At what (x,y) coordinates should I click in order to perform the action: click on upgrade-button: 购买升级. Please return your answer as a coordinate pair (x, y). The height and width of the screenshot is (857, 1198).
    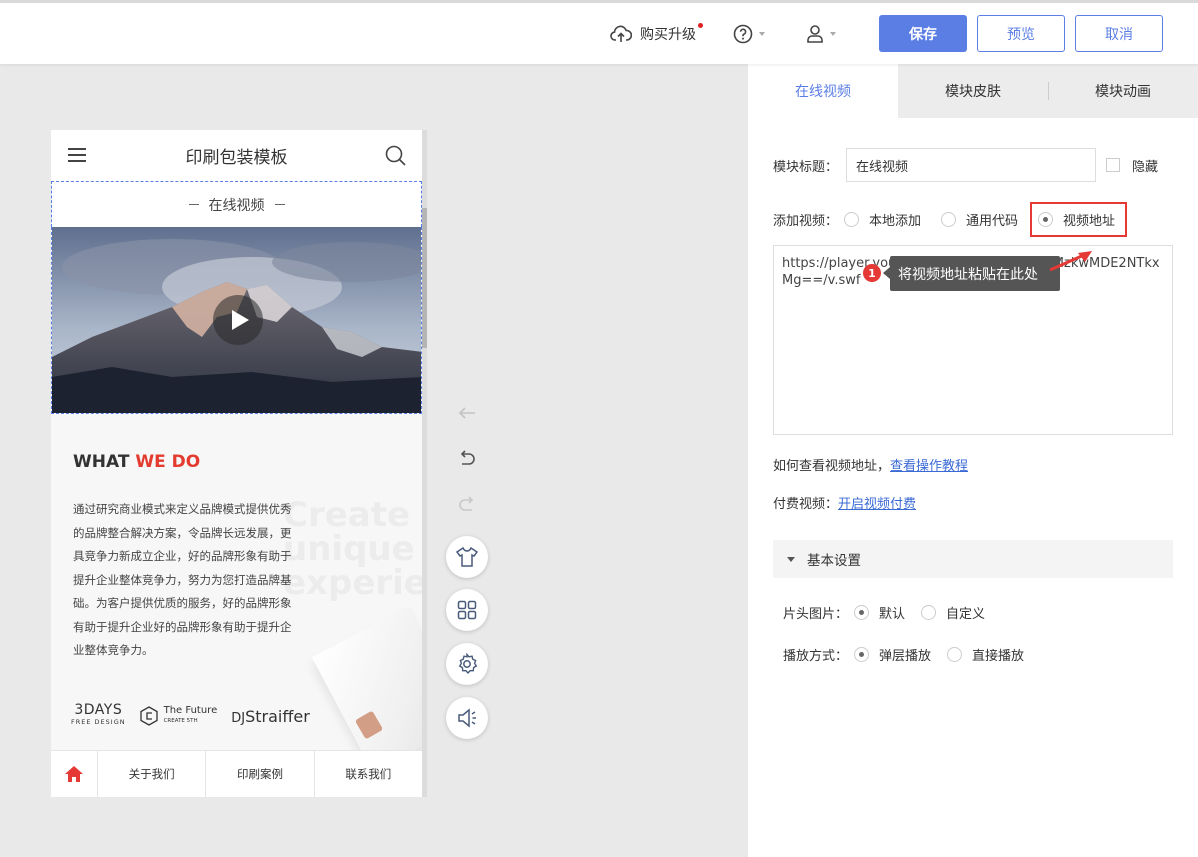
    Looking at the image, I should click on (656, 33).